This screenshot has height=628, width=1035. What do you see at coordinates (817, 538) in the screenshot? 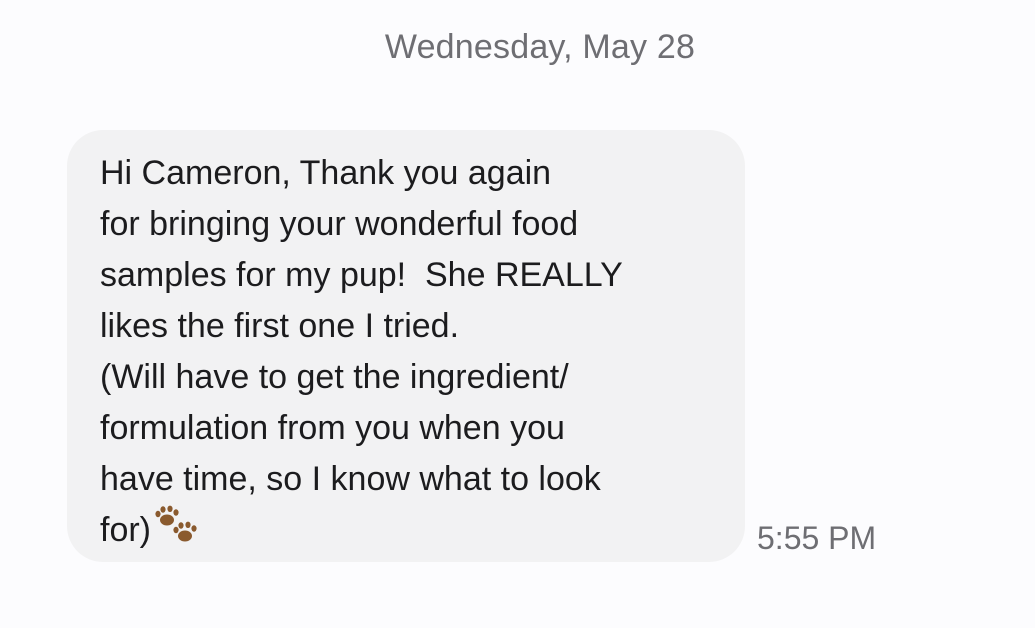
I see `message-timestamp: 5:55 PM` at bounding box center [817, 538].